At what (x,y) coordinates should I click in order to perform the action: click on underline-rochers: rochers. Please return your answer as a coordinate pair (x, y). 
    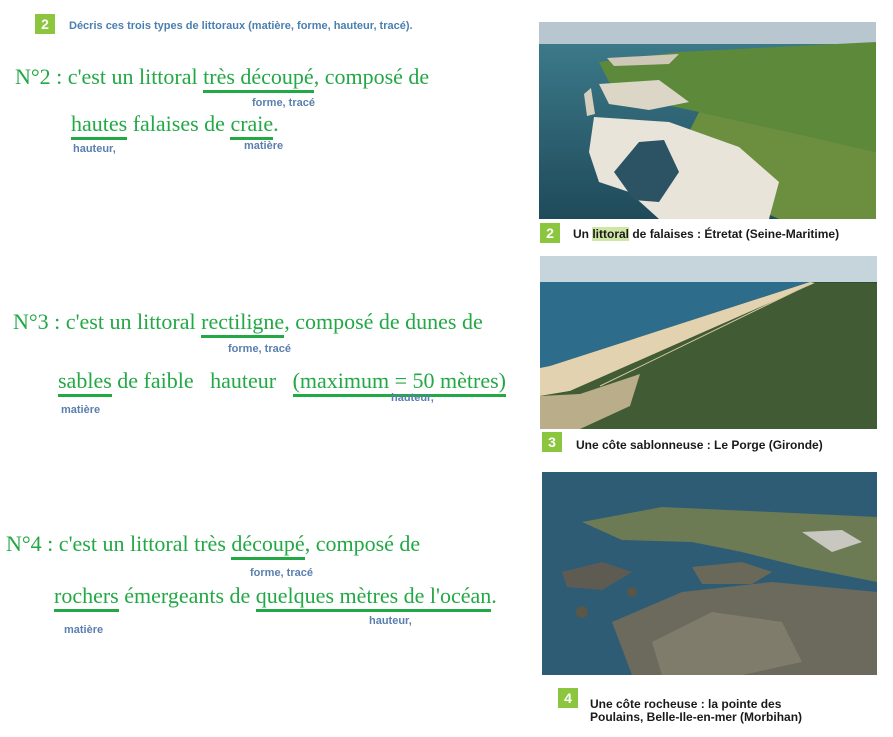
    Looking at the image, I should click on (86, 597).